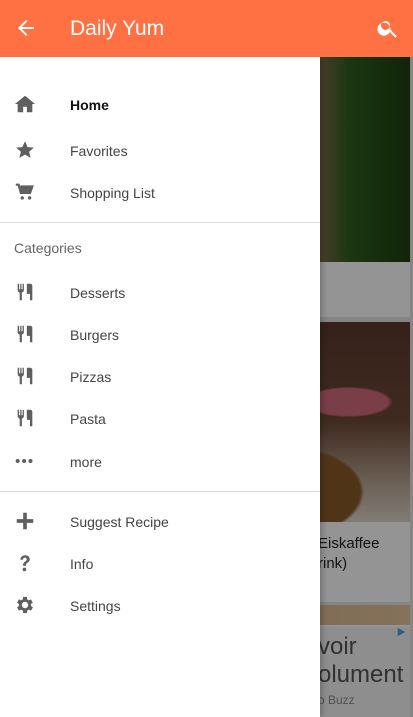  I want to click on drawer-item-label: Shopping List, so click(112, 193).